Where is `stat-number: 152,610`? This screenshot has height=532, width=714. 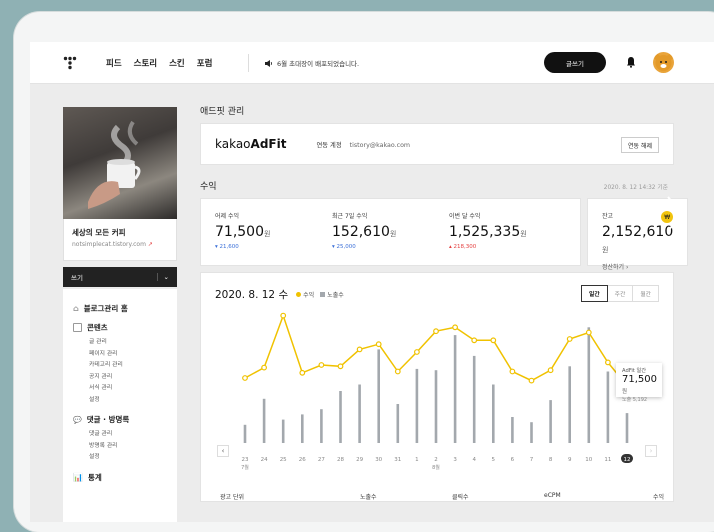
stat-number: 152,610 is located at coordinates (361, 232).